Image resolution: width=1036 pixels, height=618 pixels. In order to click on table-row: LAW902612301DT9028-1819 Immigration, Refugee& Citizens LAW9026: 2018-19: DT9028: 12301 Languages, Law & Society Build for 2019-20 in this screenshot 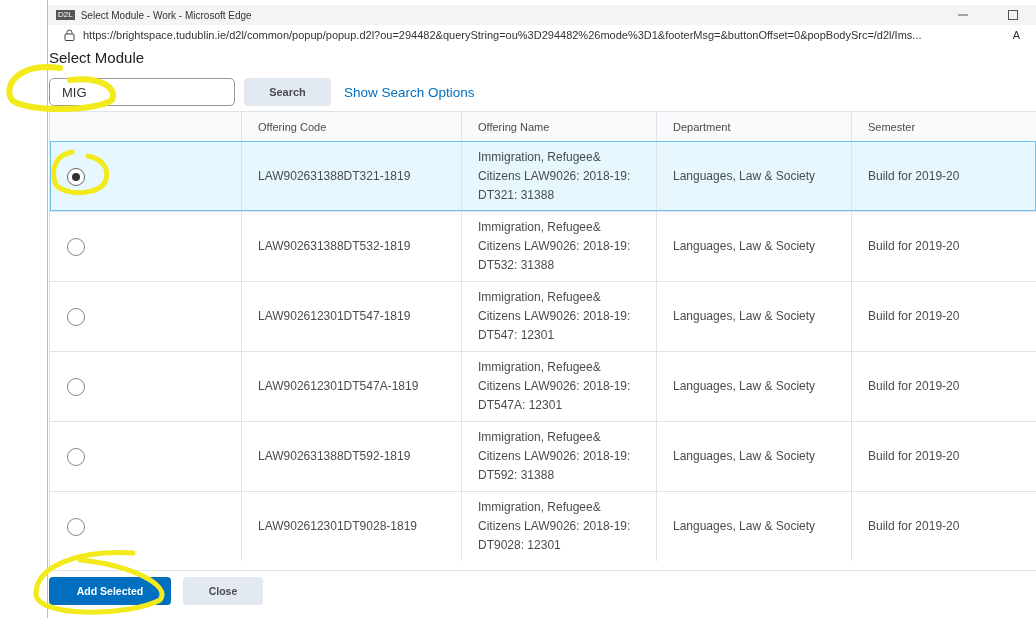, I will do `click(543, 526)`.